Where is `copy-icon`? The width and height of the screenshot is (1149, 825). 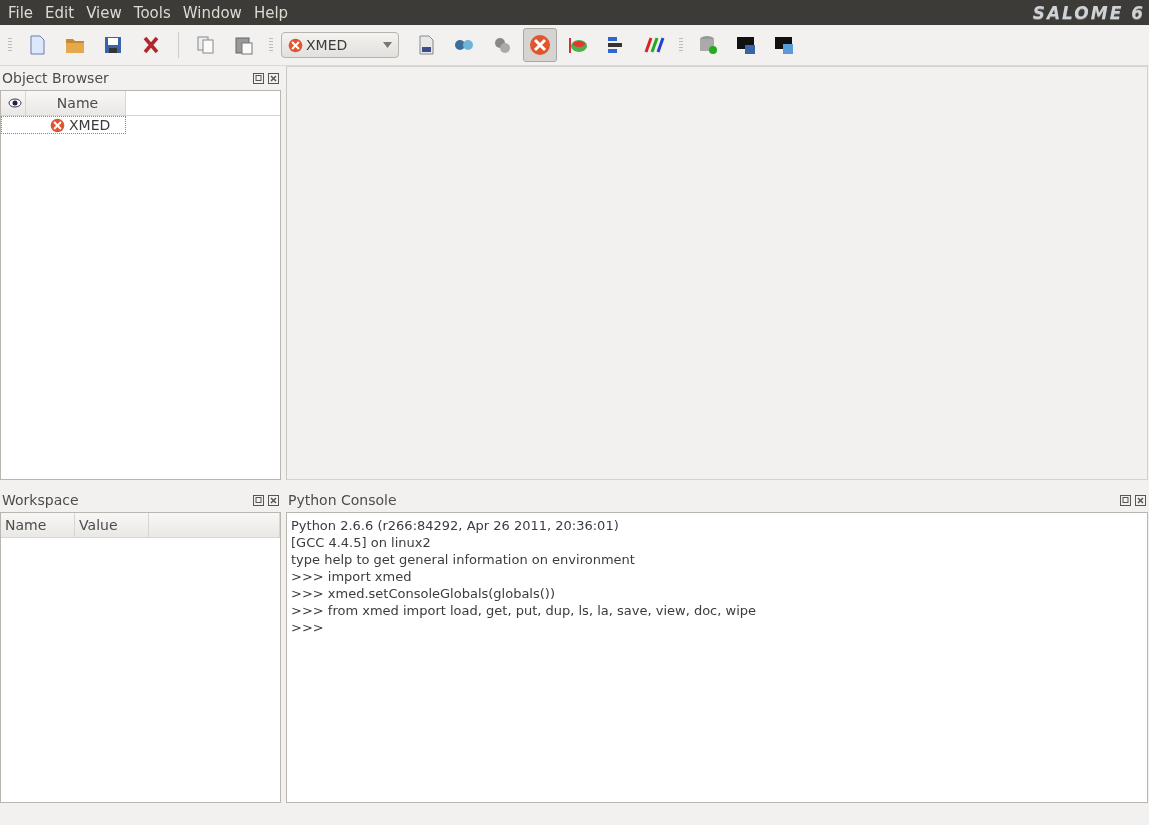
copy-icon is located at coordinates (206, 45).